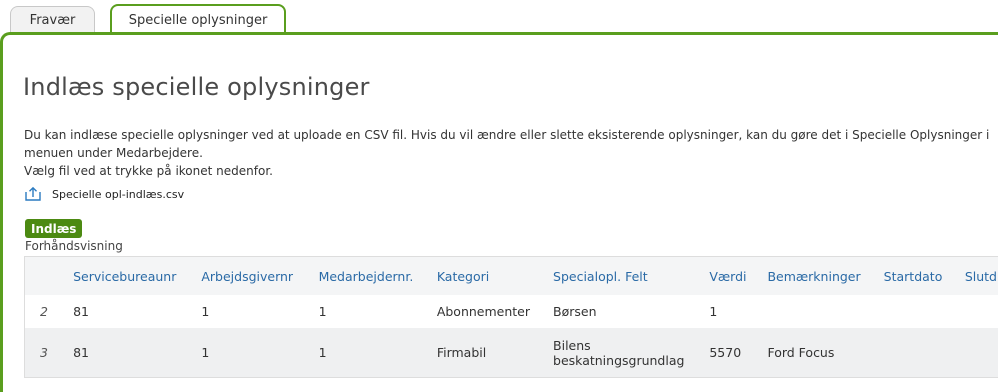 The height and width of the screenshot is (392, 998). I want to click on column-header-servicebureaunr: Servicebureaunr, so click(137, 276).